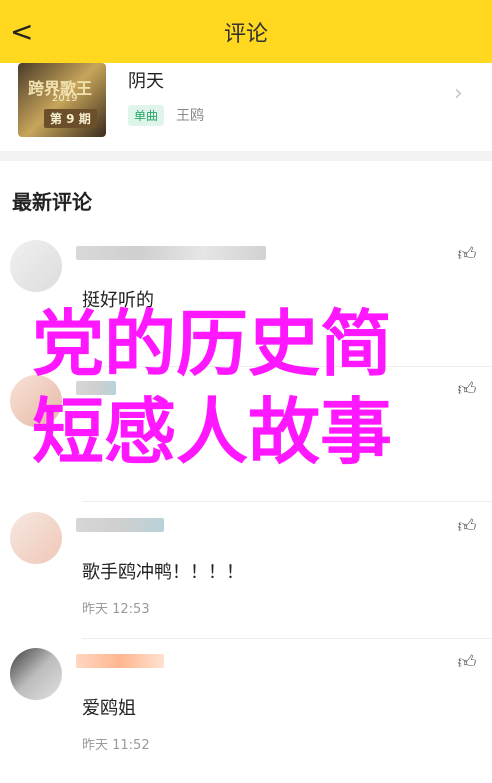 This screenshot has height=783, width=492. I want to click on section-divider, so click(246, 156).